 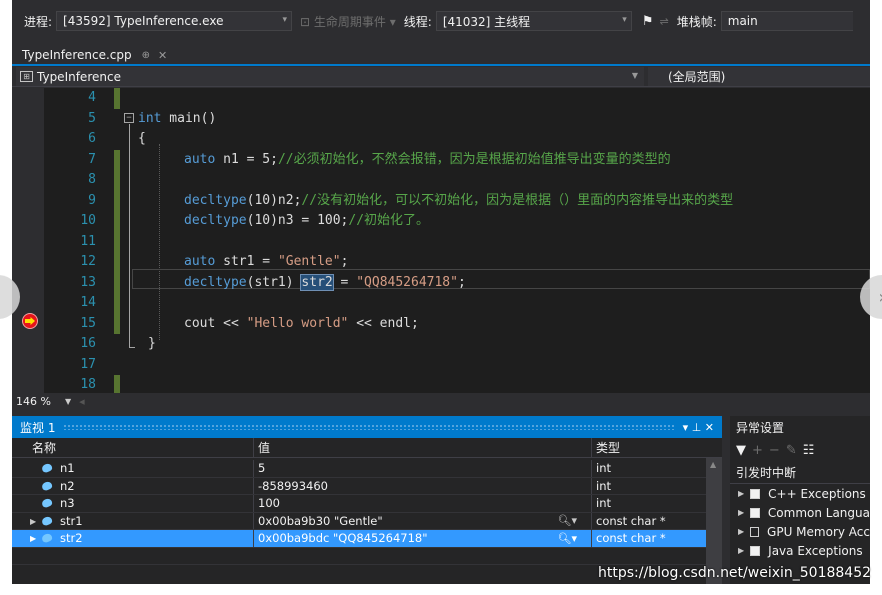 I want to click on watch-value: 5, so click(x=423, y=468).